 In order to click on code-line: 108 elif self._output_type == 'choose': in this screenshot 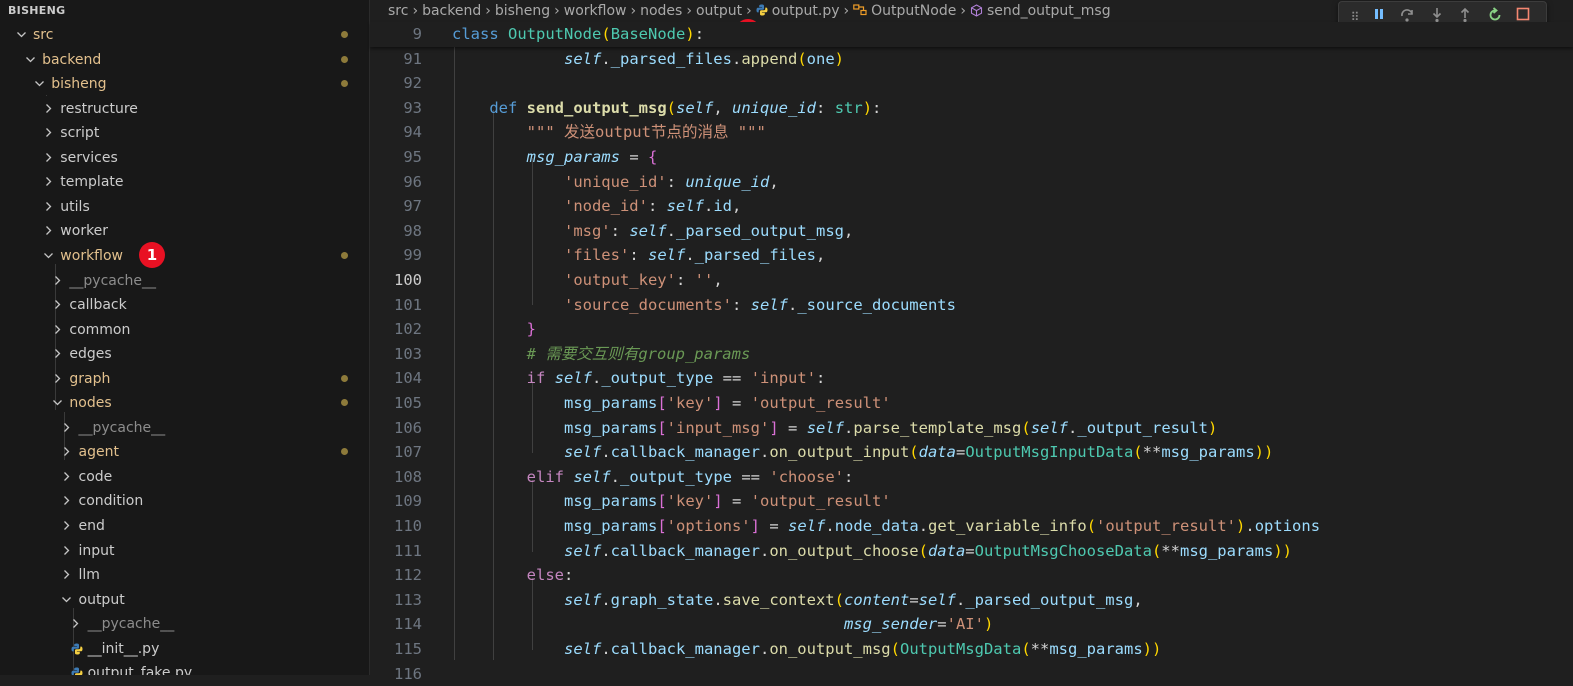, I will do `click(971, 477)`.